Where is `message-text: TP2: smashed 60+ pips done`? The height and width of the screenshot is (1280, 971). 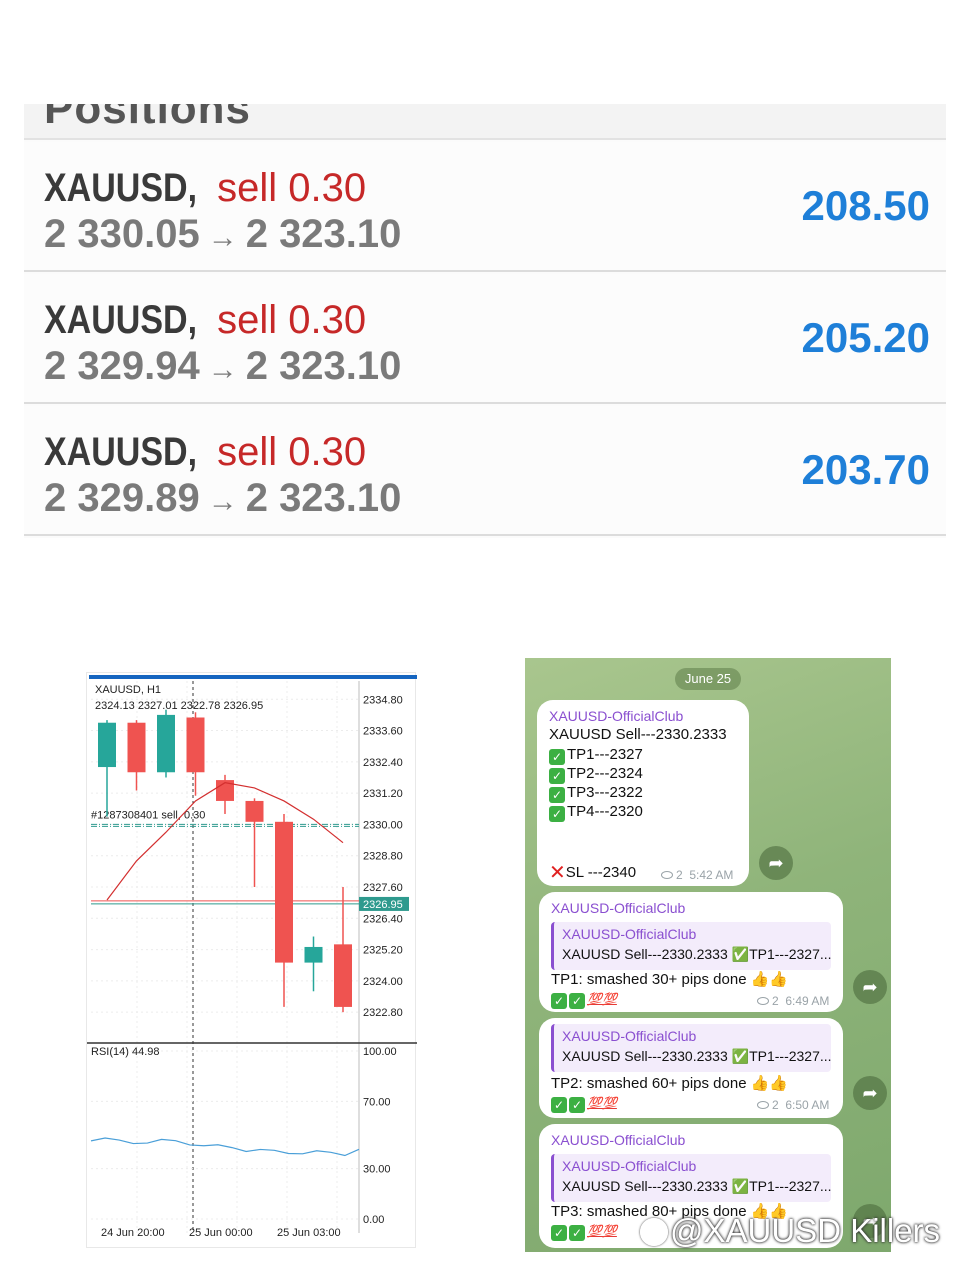
message-text: TP2: smashed 60+ pips done is located at coordinates (649, 1083).